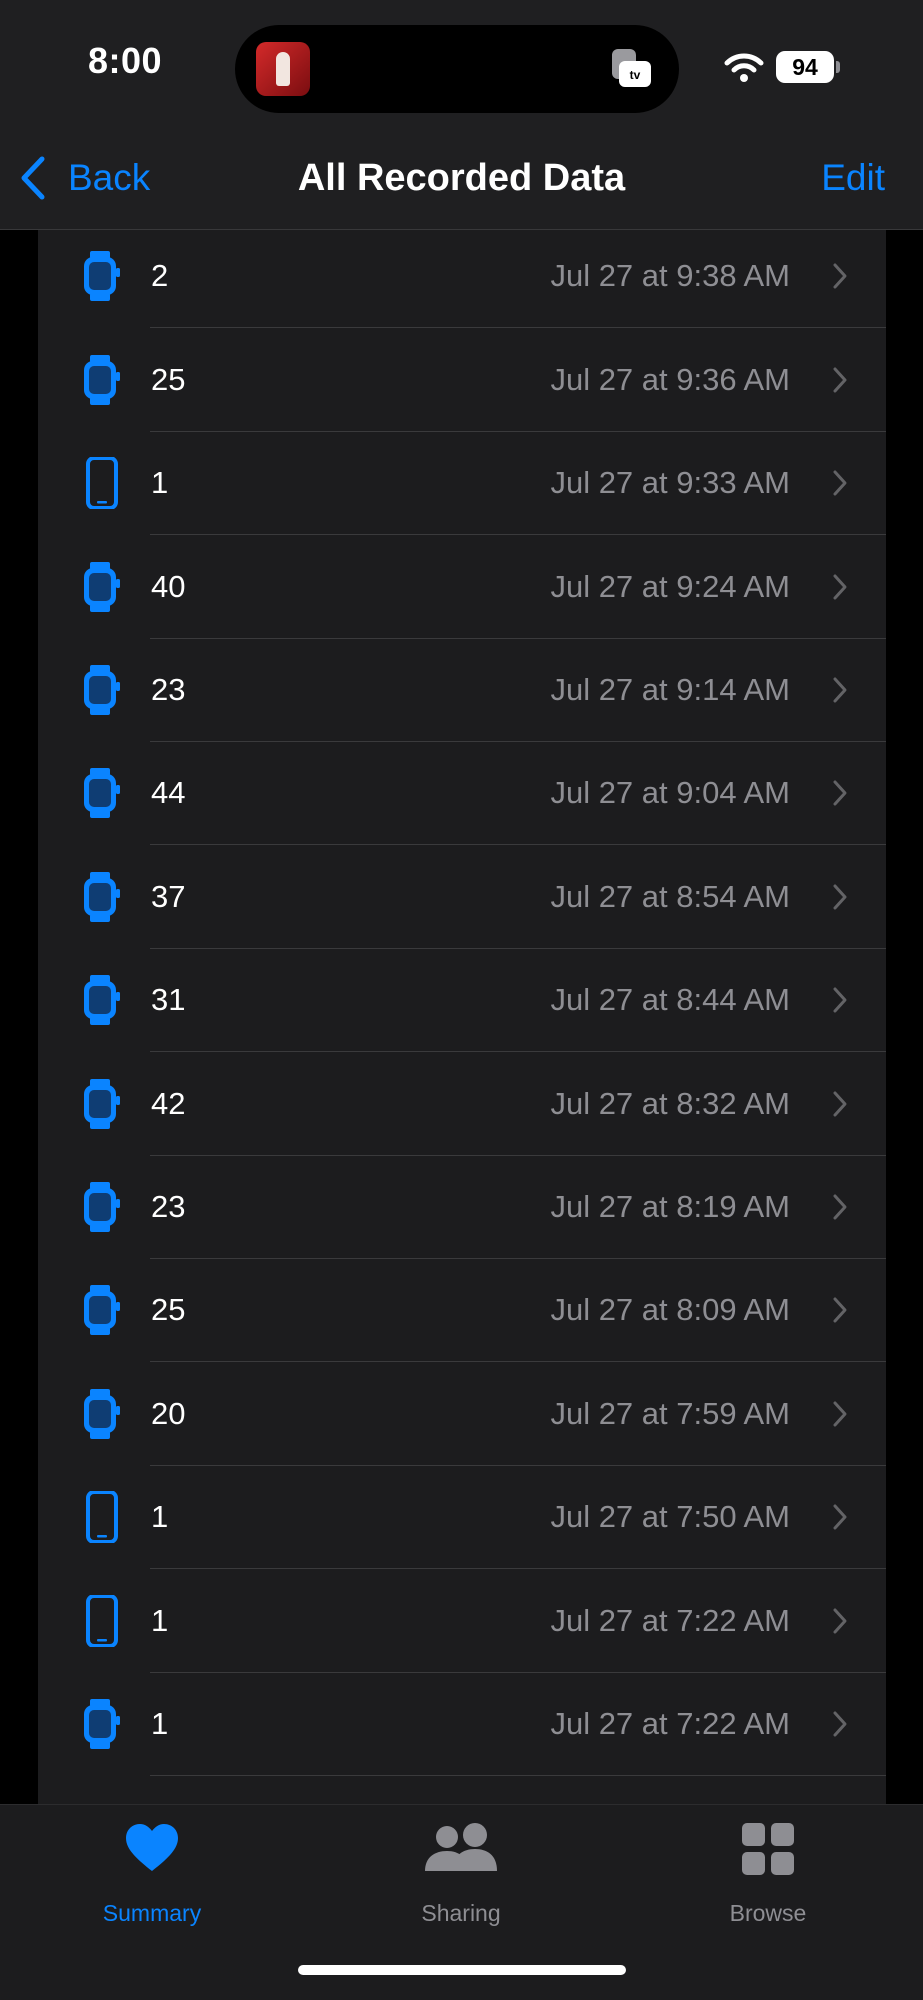  What do you see at coordinates (670, 896) in the screenshot?
I see `record-date: Jul 27 at 8:54 AM` at bounding box center [670, 896].